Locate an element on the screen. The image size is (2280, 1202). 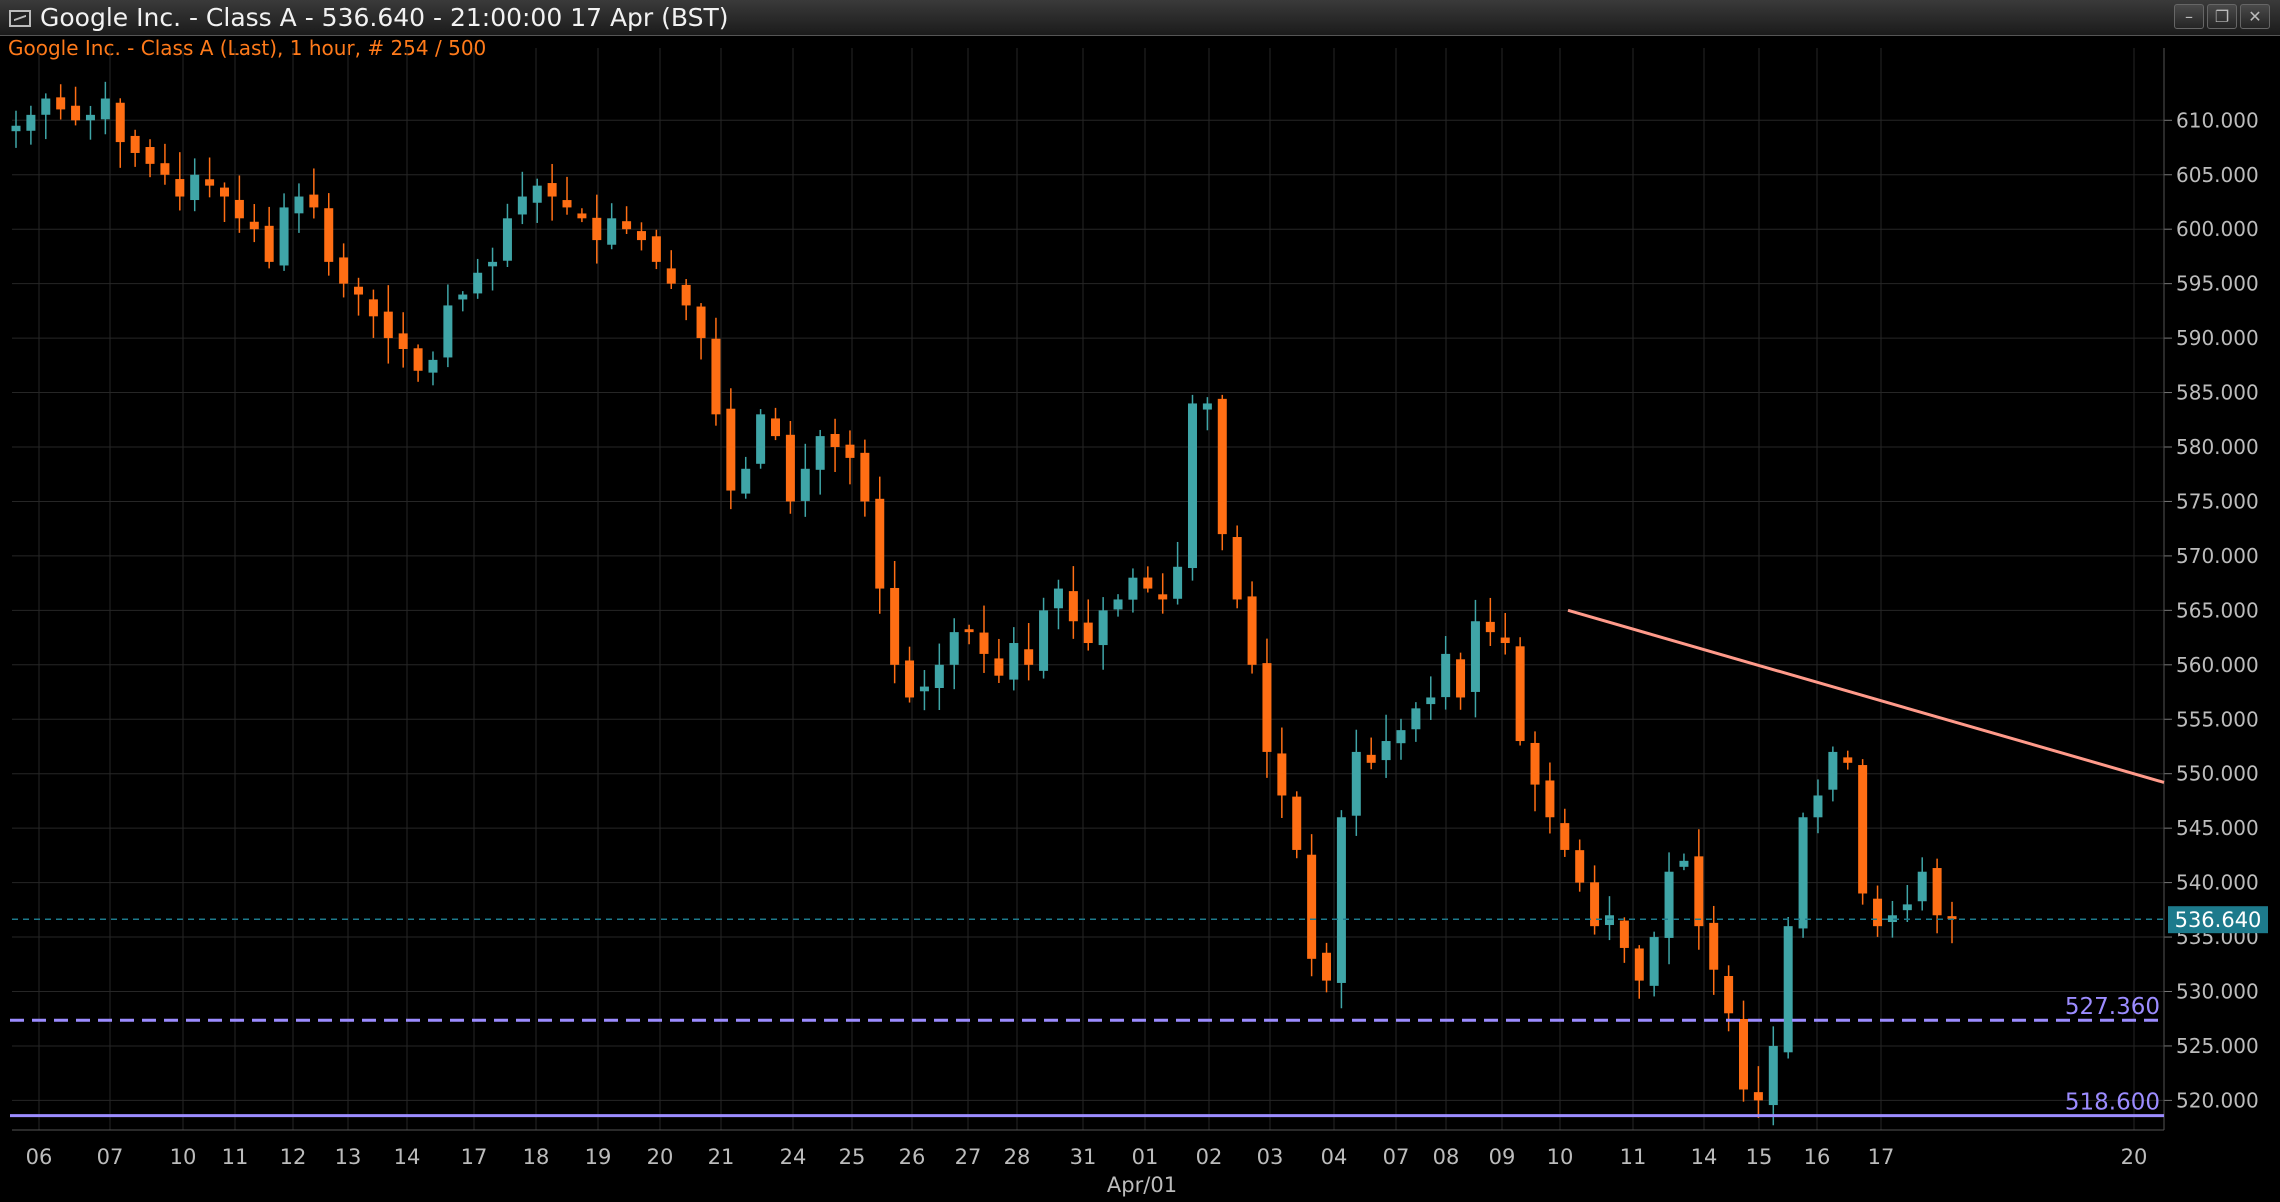
y-tick-label: 610.000 is located at coordinates (2217, 120).